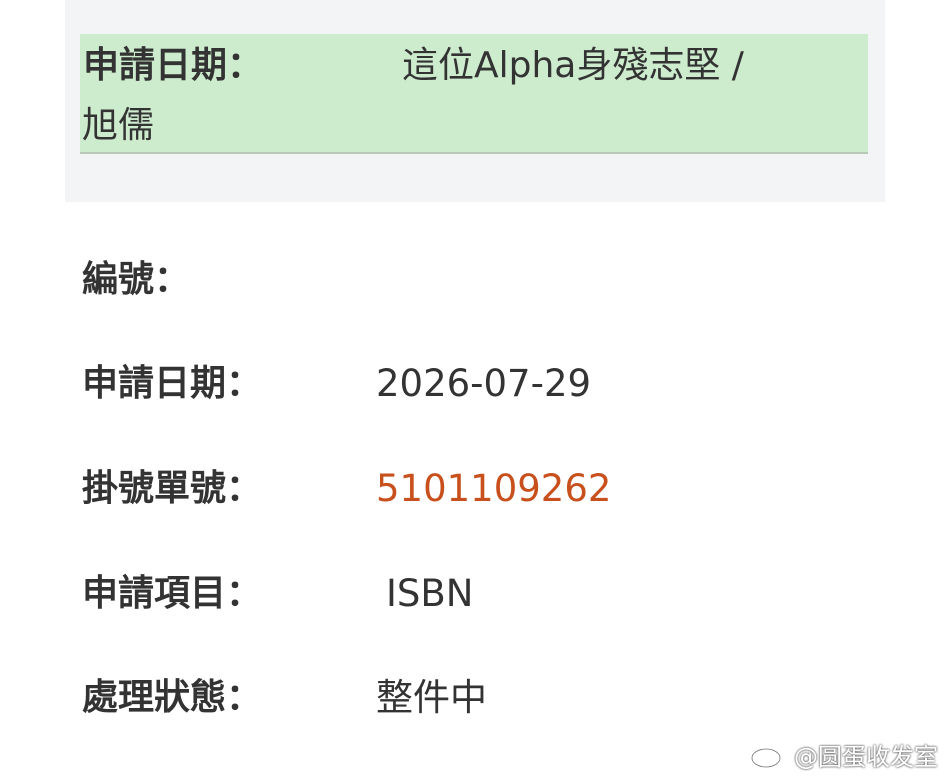  Describe the element at coordinates (172, 488) in the screenshot. I see `field-label-tracking-number: 掛號單號：` at that location.